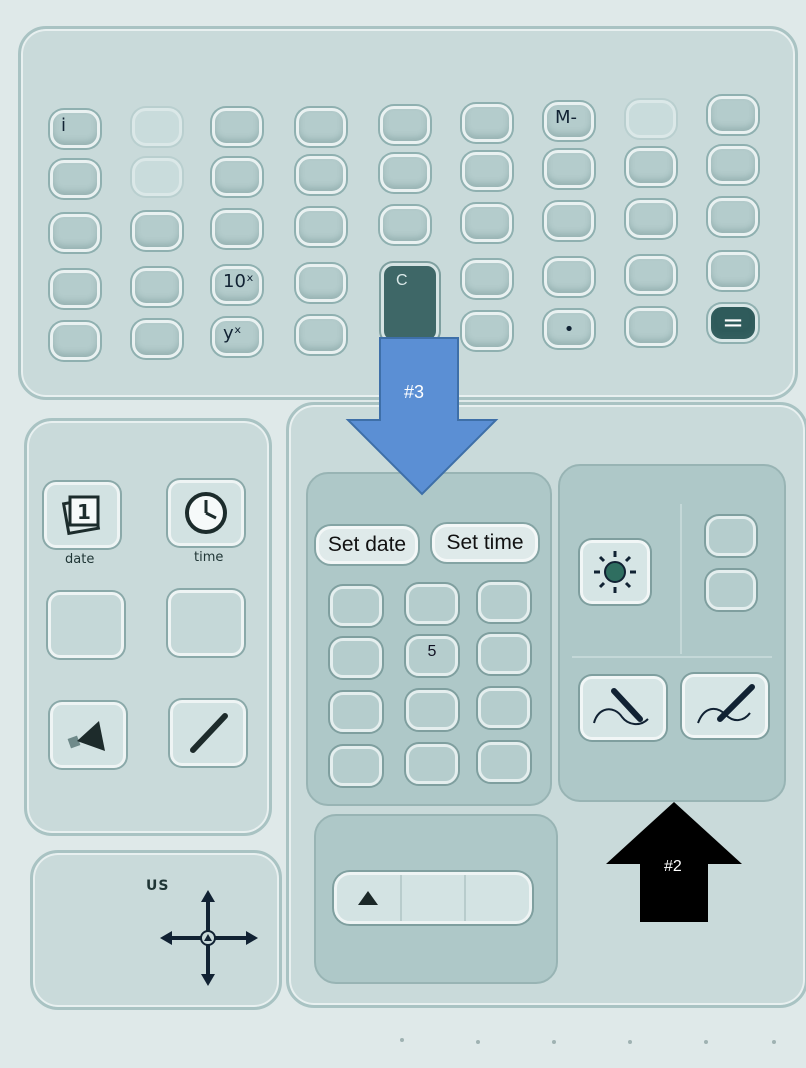  I want to click on direction-pad-icon, so click(210, 940).